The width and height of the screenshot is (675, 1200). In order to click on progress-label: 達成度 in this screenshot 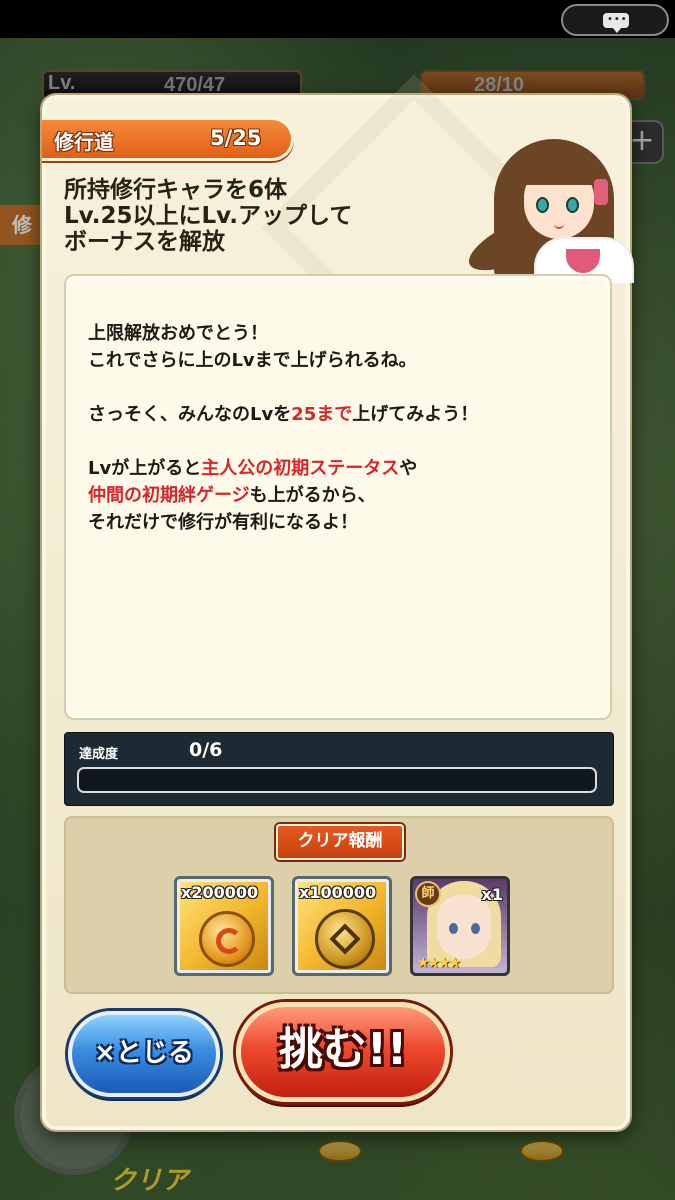, I will do `click(99, 754)`.